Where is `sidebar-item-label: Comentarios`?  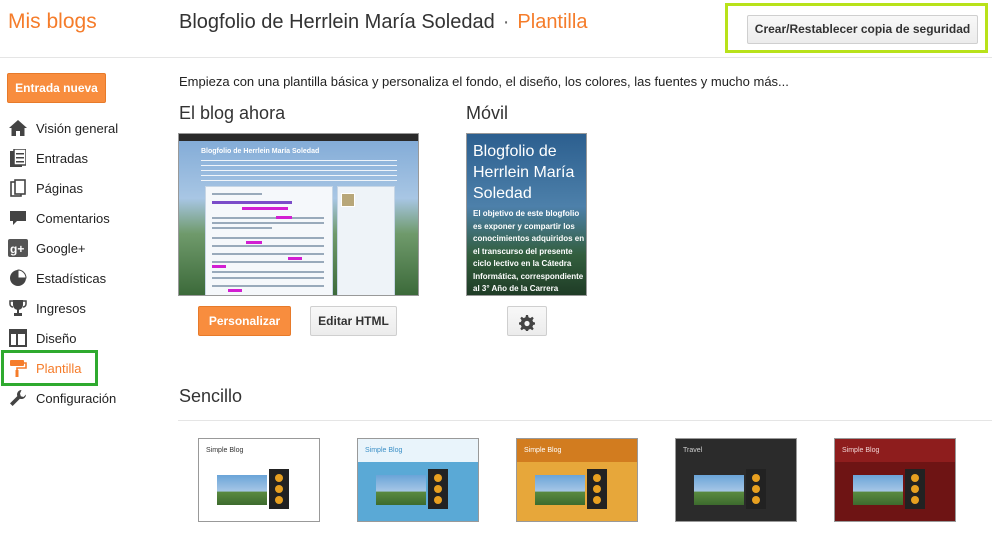 sidebar-item-label: Comentarios is located at coordinates (73, 218).